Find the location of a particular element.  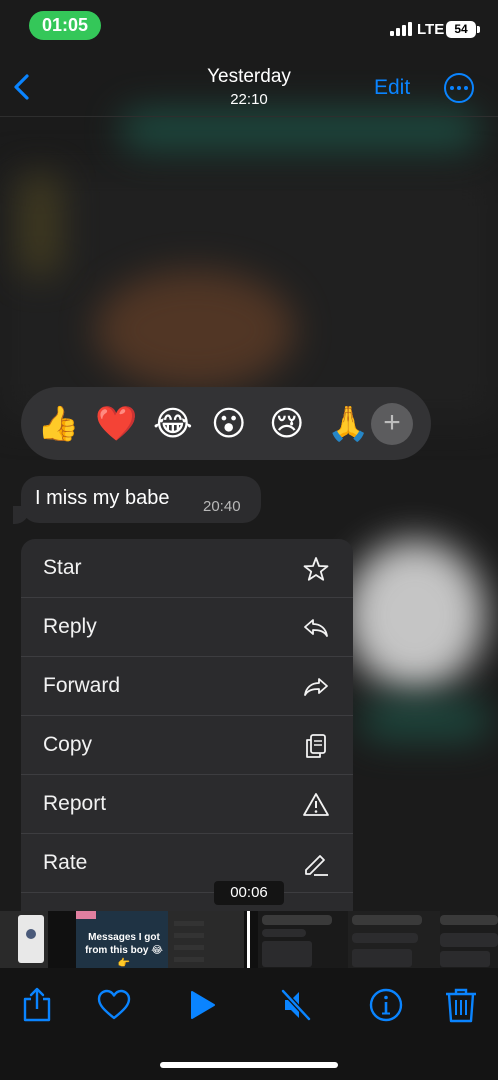

network-type: LTE is located at coordinates (431, 29).